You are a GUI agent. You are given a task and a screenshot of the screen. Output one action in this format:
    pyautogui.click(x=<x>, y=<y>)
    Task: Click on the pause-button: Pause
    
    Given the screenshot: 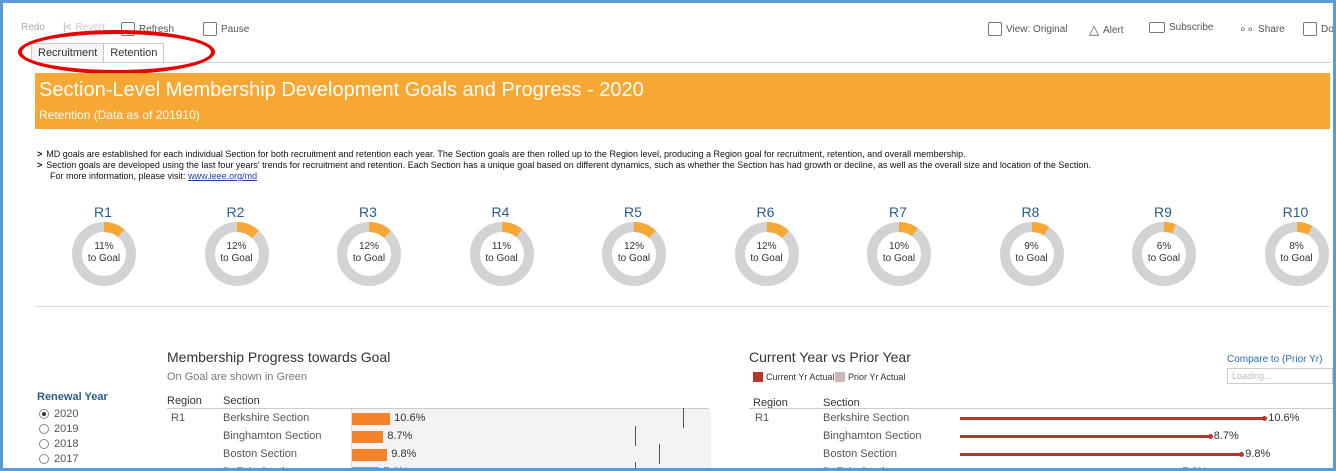 What is the action you would take?
    pyautogui.click(x=226, y=29)
    